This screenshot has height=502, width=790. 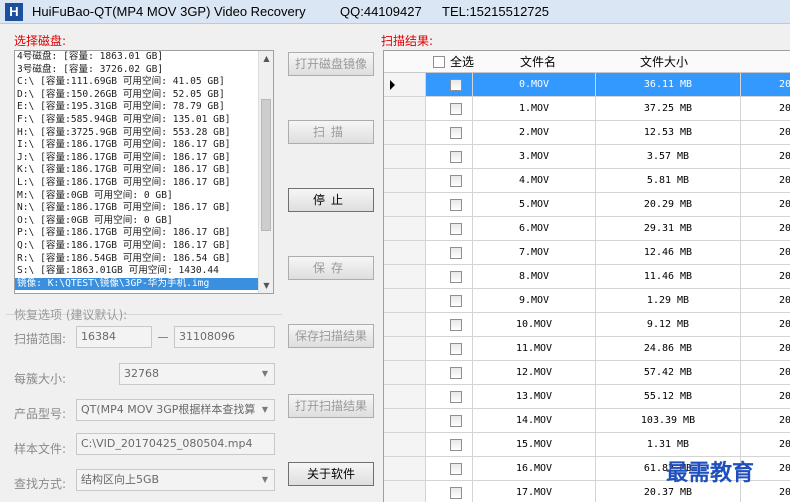 What do you see at coordinates (137, 221) in the screenshot?
I see `disk-list-item: O:\ [容量:0GB 可用空间: 0 GB]` at bounding box center [137, 221].